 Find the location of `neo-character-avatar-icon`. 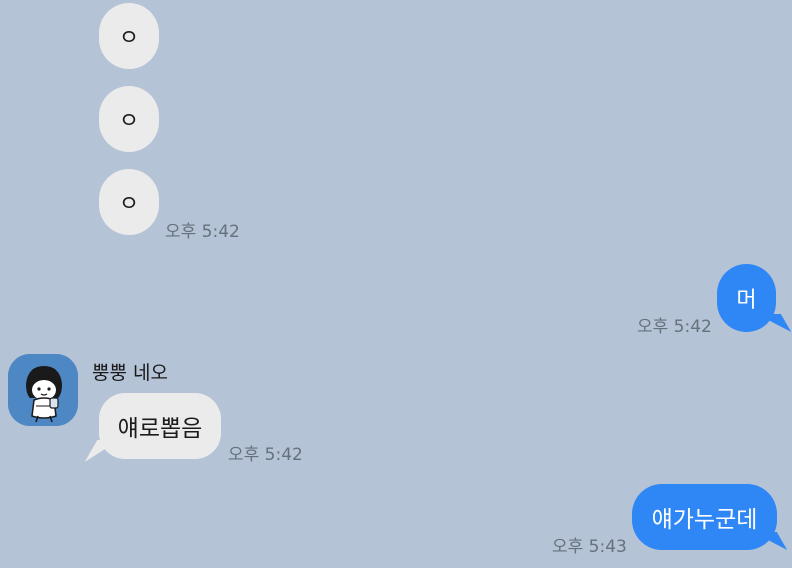

neo-character-avatar-icon is located at coordinates (43, 390).